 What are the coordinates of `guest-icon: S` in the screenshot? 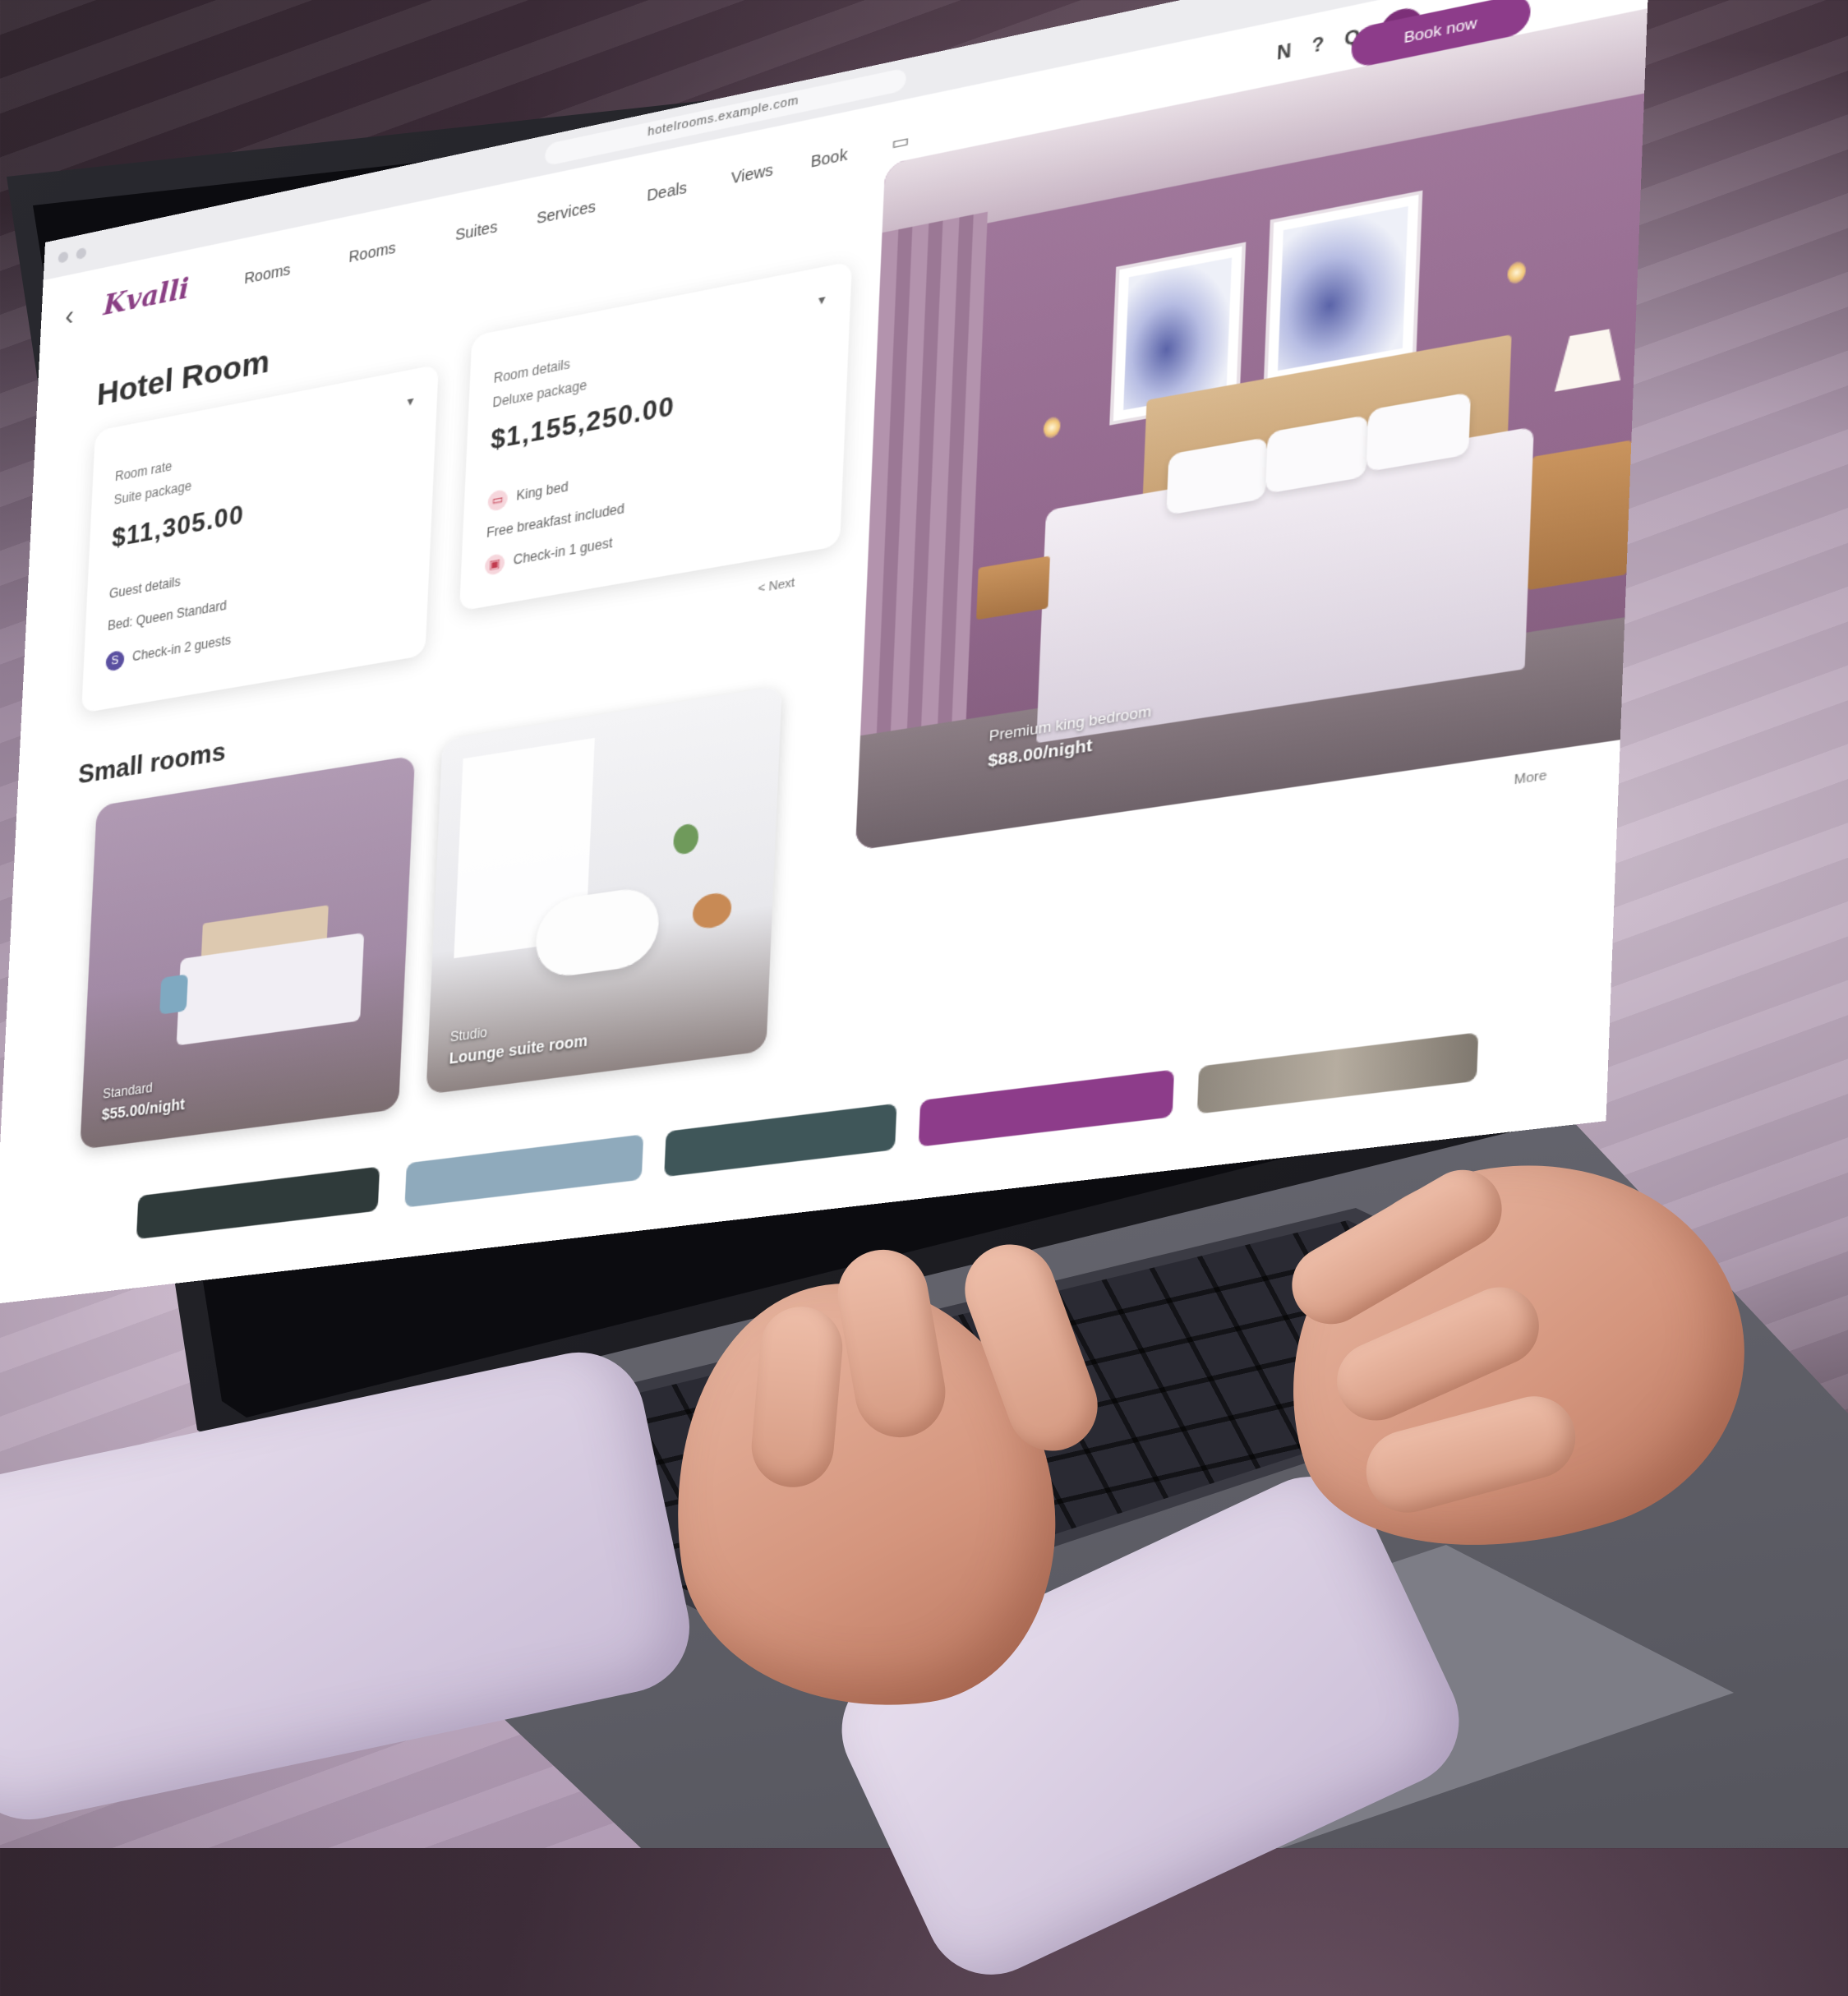 It's located at (115, 660).